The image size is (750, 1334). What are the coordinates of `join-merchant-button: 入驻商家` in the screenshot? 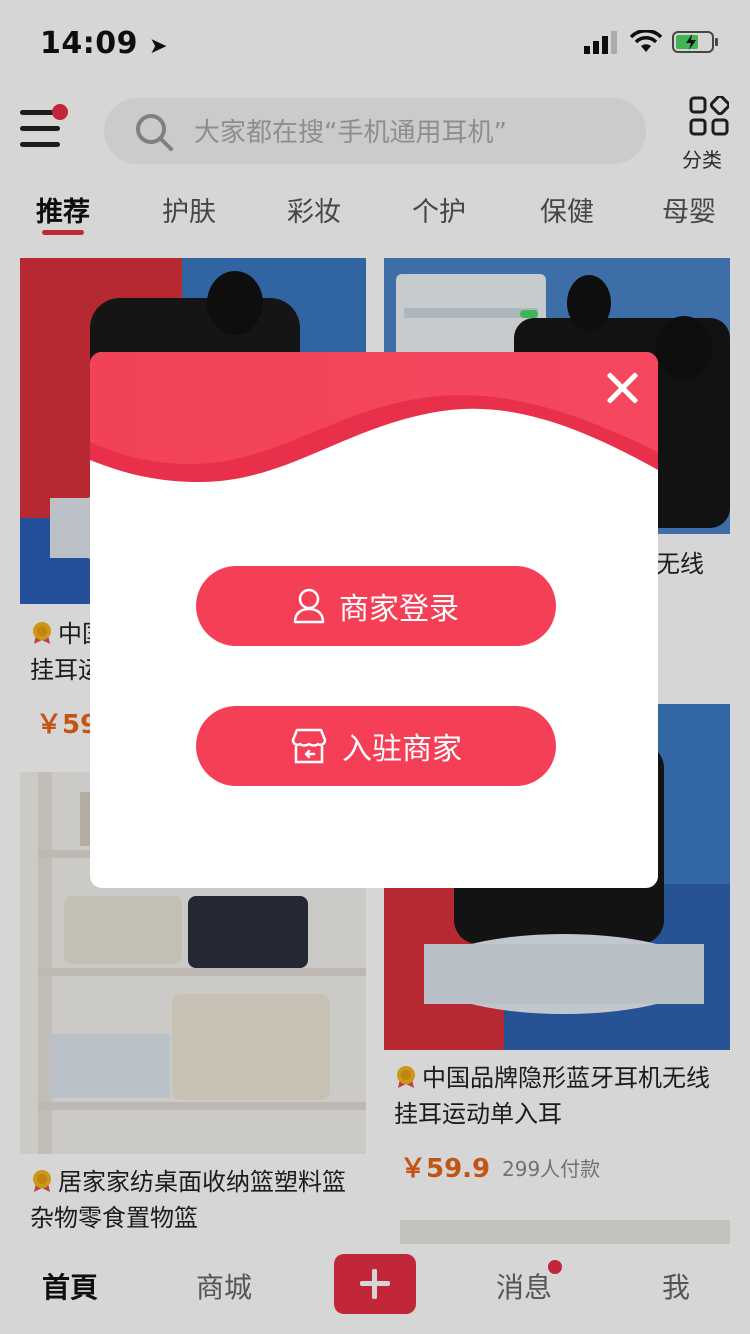 It's located at (376, 746).